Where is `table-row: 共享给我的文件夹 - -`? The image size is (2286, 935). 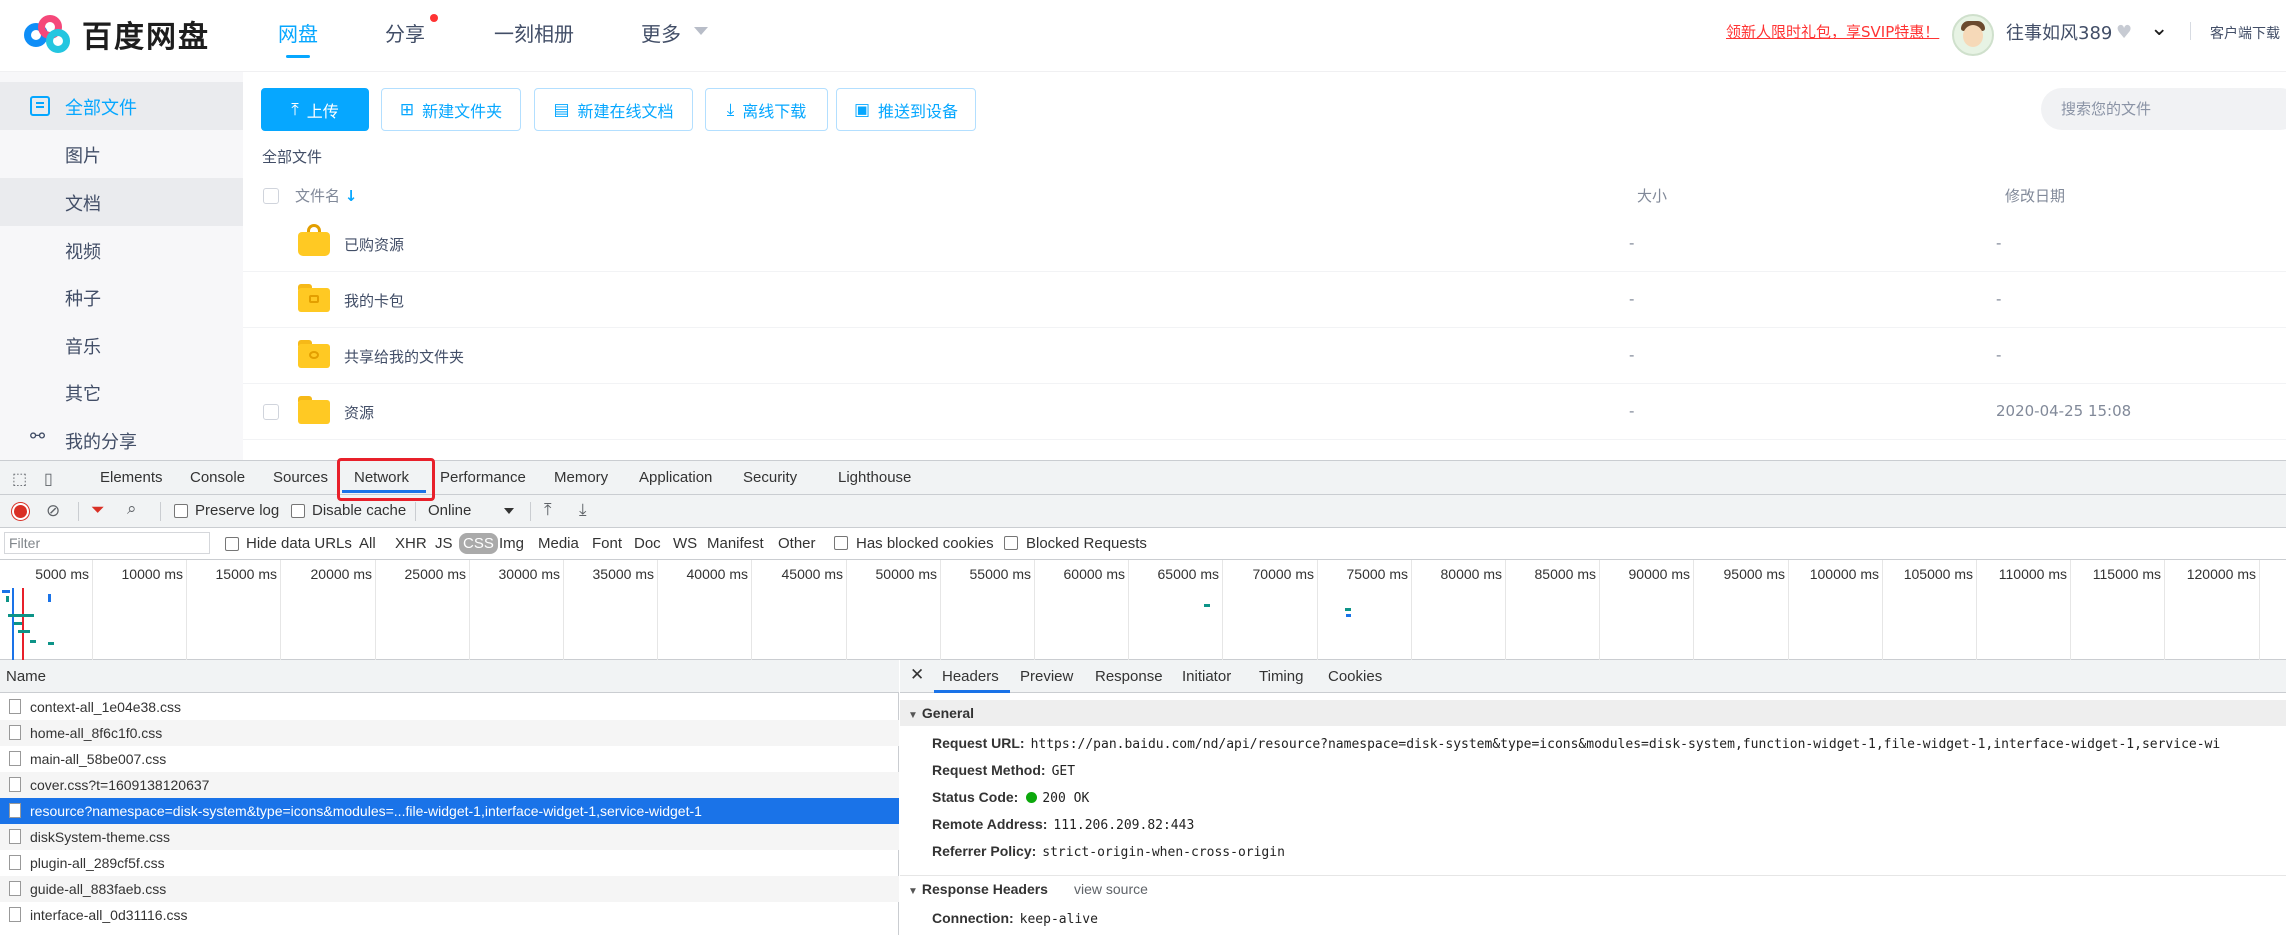 table-row: 共享给我的文件夹 - - is located at coordinates (1264, 356).